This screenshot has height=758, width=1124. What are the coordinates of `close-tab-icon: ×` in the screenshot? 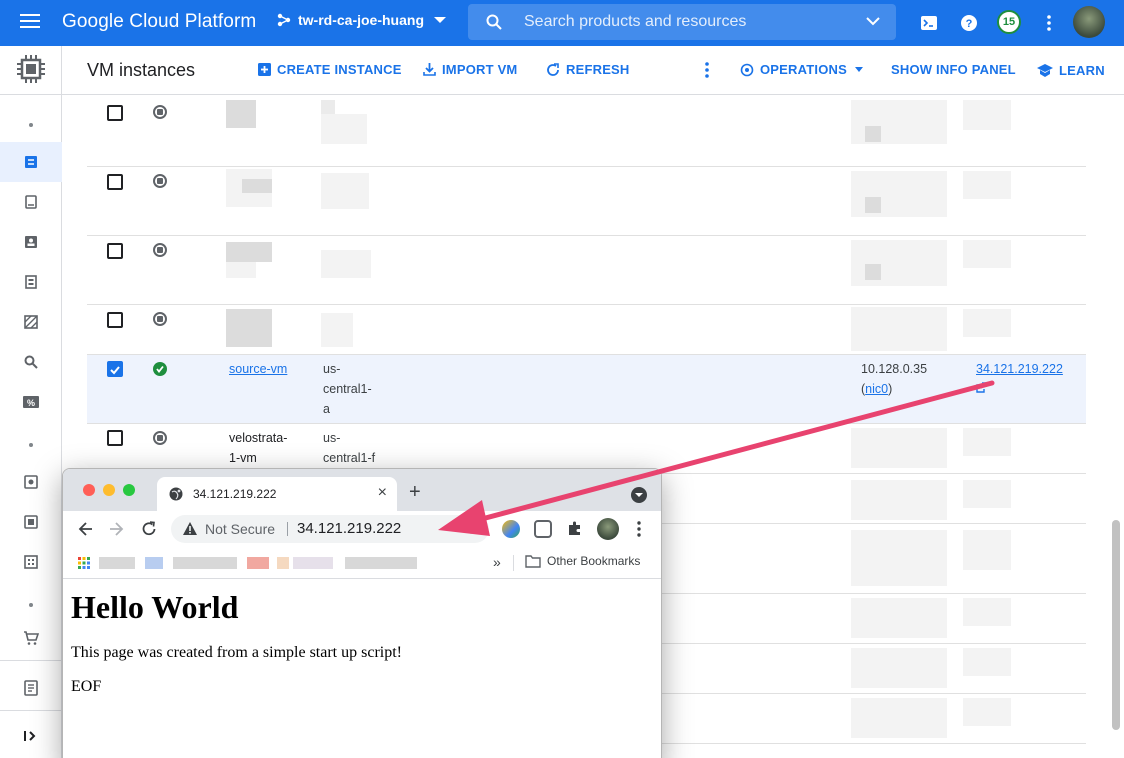 It's located at (382, 493).